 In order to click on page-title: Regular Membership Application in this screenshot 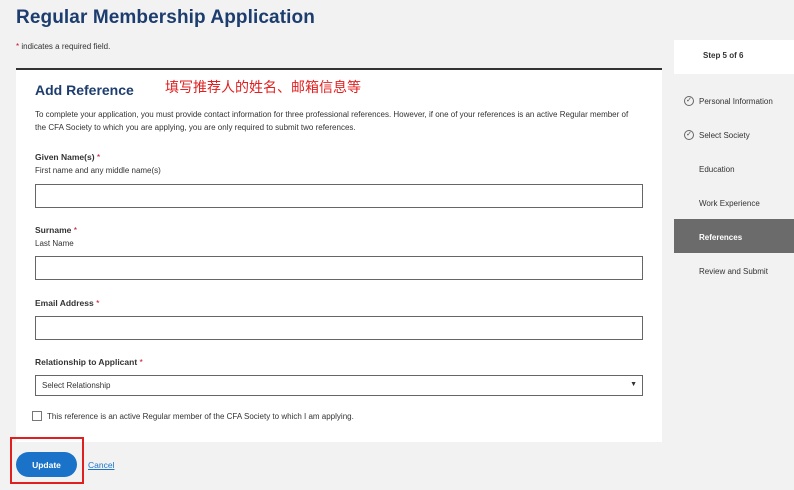, I will do `click(165, 17)`.